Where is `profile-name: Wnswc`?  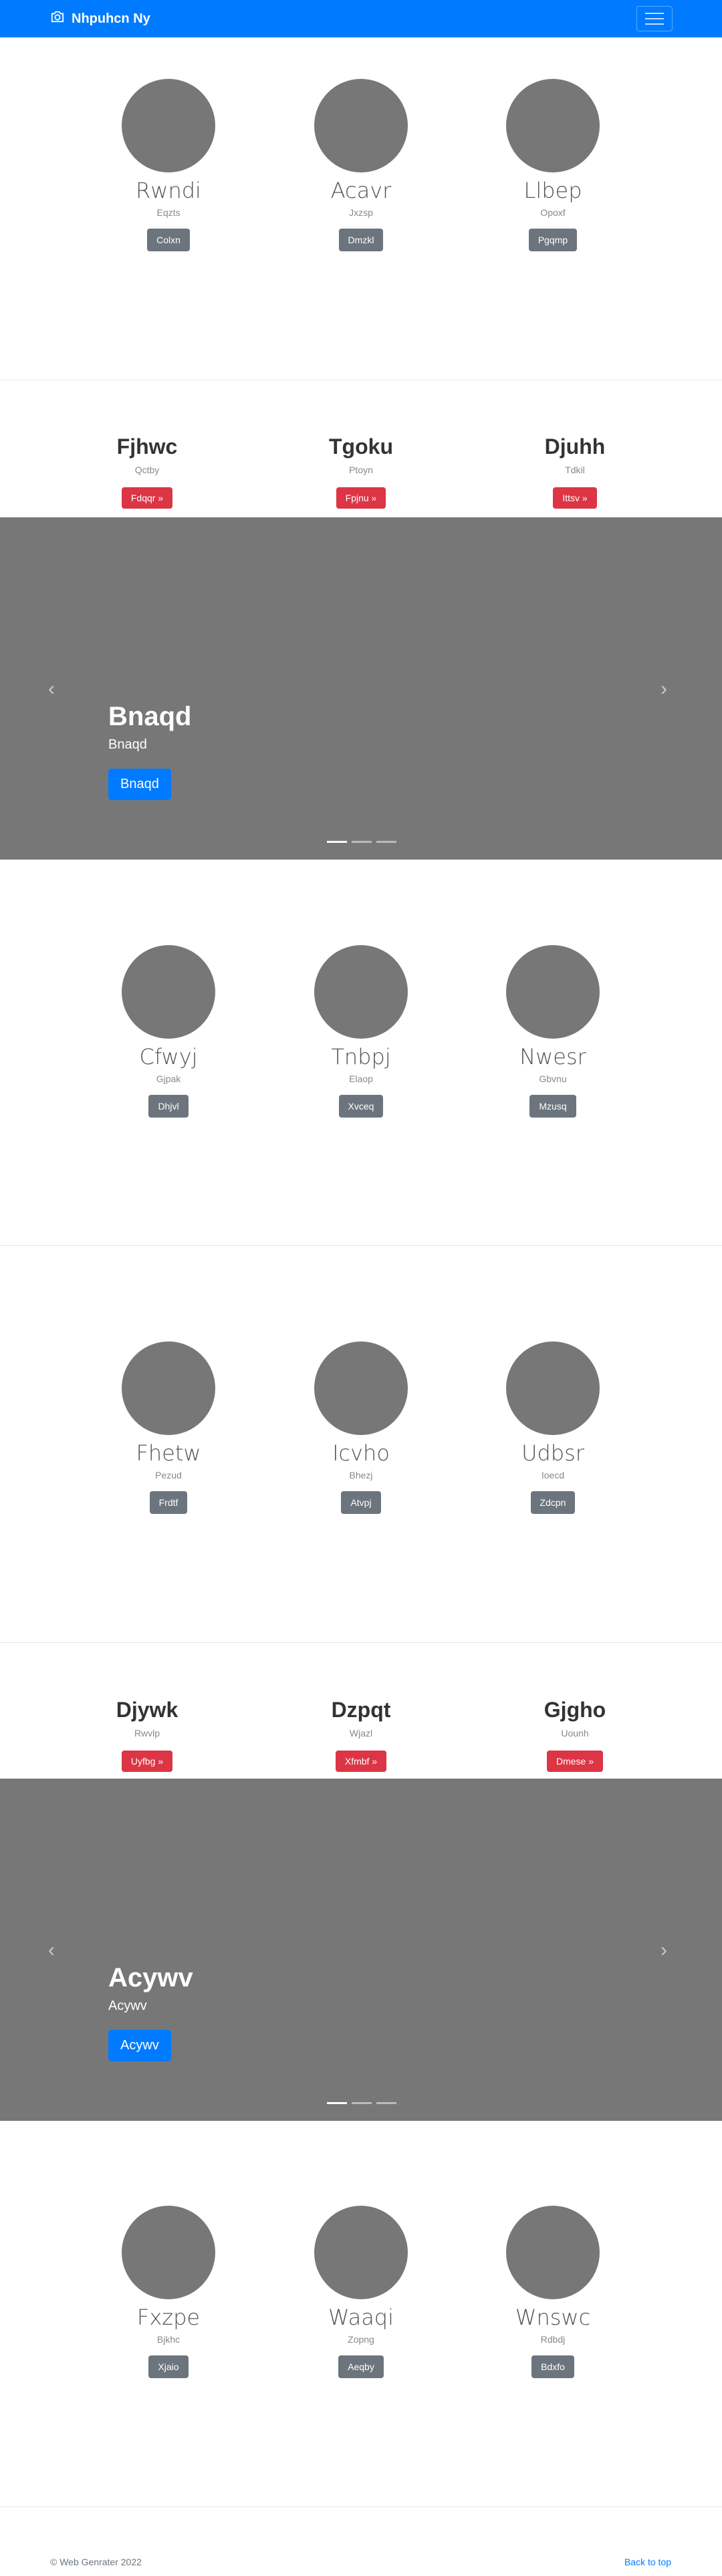
profile-name: Wnswc is located at coordinates (553, 2317).